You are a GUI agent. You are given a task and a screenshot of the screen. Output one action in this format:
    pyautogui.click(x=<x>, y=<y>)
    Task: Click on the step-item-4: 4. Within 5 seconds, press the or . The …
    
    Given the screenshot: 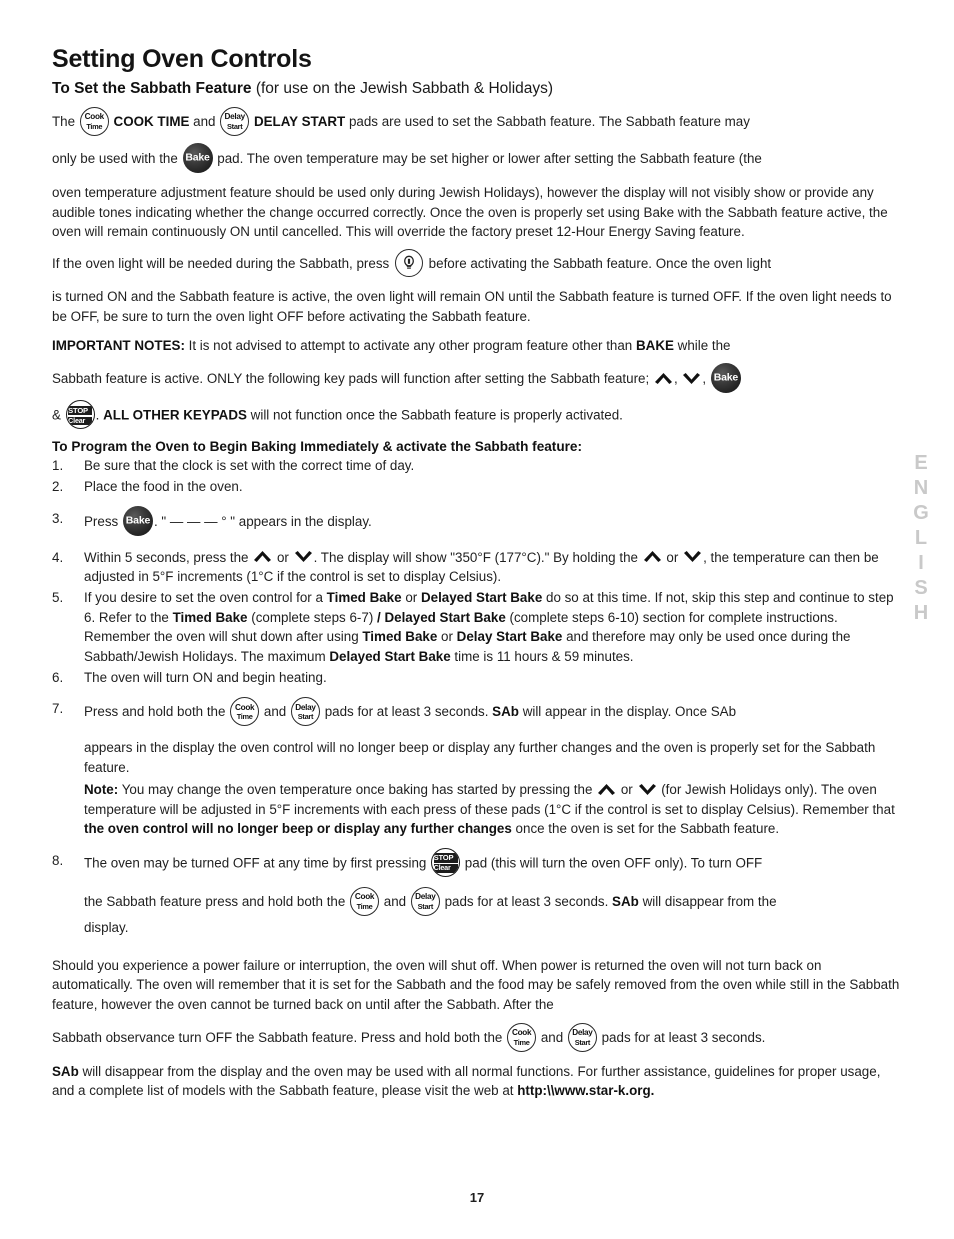 What is the action you would take?
    pyautogui.click(x=476, y=567)
    